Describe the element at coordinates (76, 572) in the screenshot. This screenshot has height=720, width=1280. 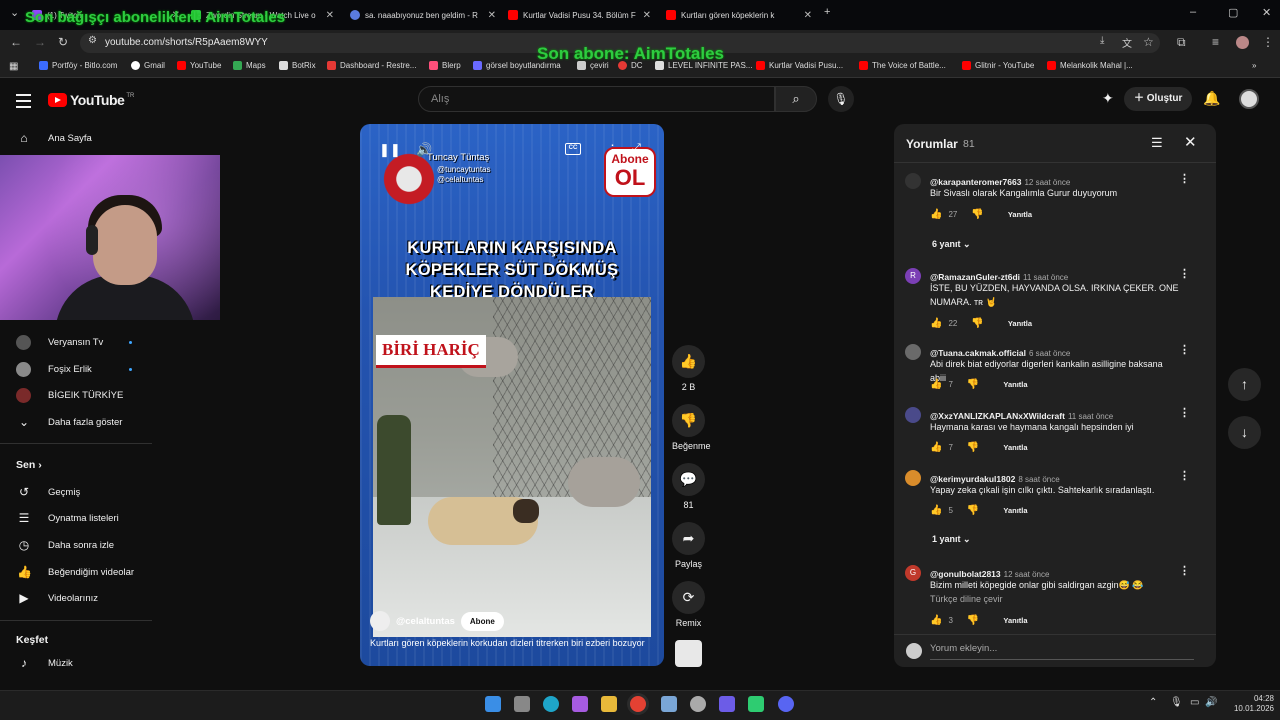
I see `sidebar-item-liked-videos: 👍 Beğendiğim videolar` at that location.